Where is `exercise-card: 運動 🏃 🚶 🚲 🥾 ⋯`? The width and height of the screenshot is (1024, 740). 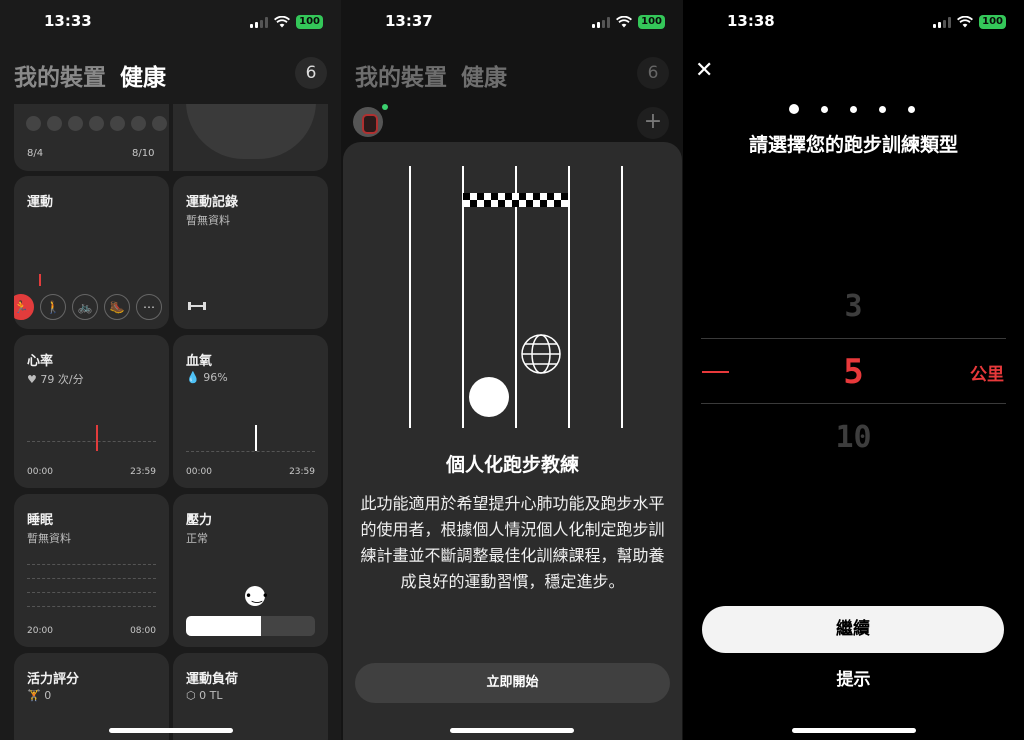 exercise-card: 運動 🏃 🚶 🚲 🥾 ⋯ is located at coordinates (91, 252).